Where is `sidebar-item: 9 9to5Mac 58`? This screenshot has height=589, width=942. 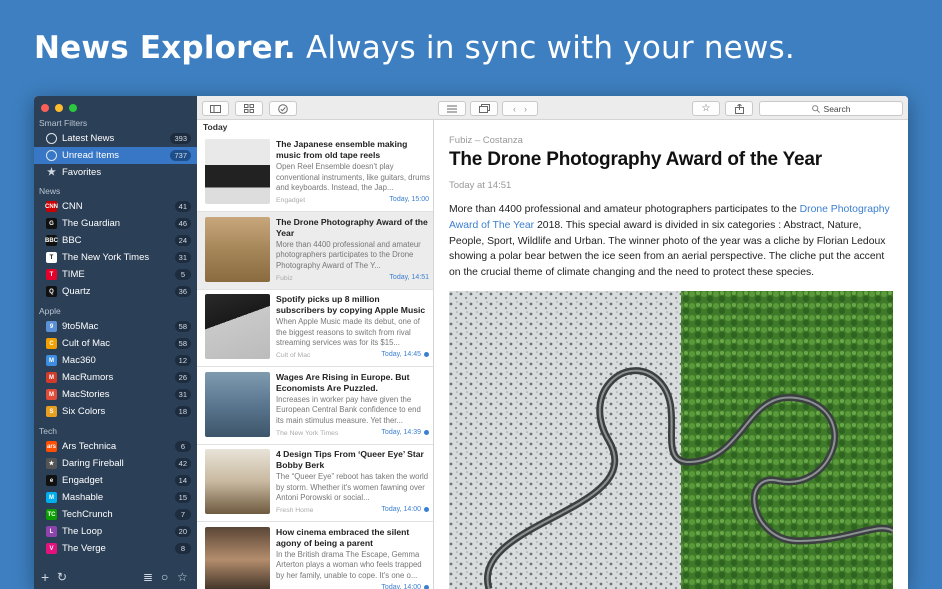 sidebar-item: 9 9to5Mac 58 is located at coordinates (115, 326).